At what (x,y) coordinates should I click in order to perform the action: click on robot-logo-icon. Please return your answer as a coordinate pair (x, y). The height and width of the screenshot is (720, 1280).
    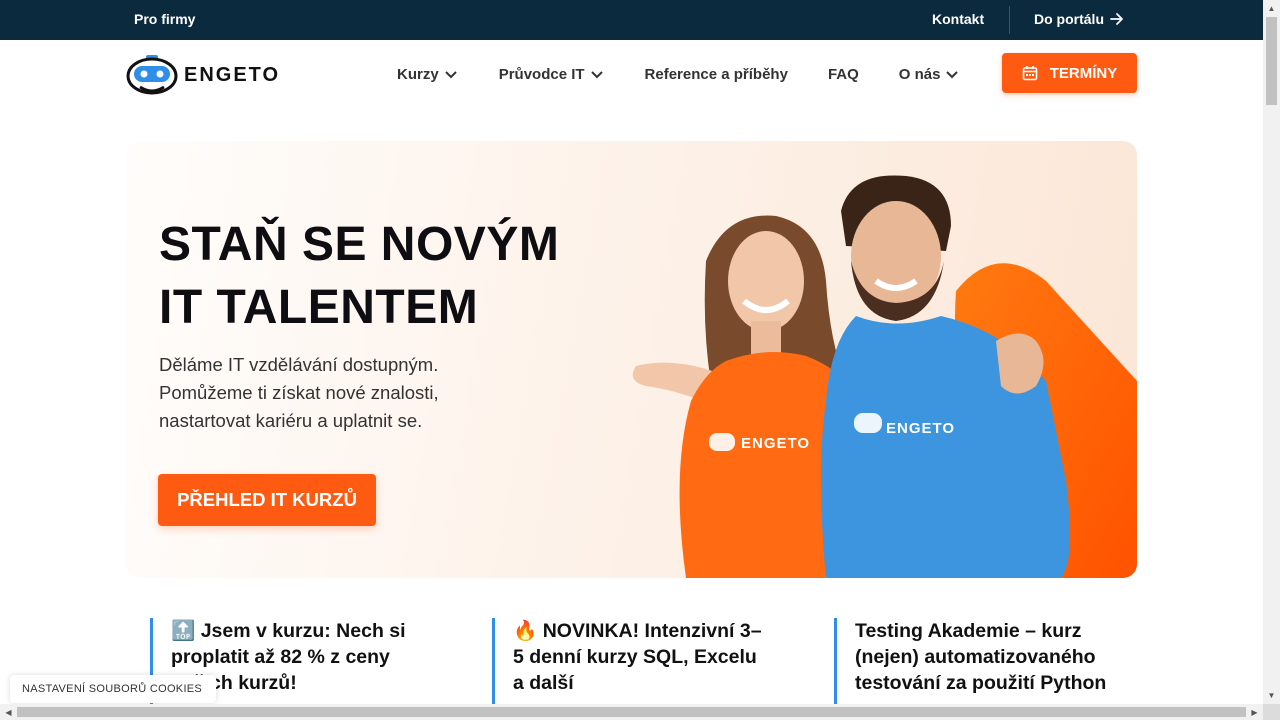
    Looking at the image, I should click on (152, 75).